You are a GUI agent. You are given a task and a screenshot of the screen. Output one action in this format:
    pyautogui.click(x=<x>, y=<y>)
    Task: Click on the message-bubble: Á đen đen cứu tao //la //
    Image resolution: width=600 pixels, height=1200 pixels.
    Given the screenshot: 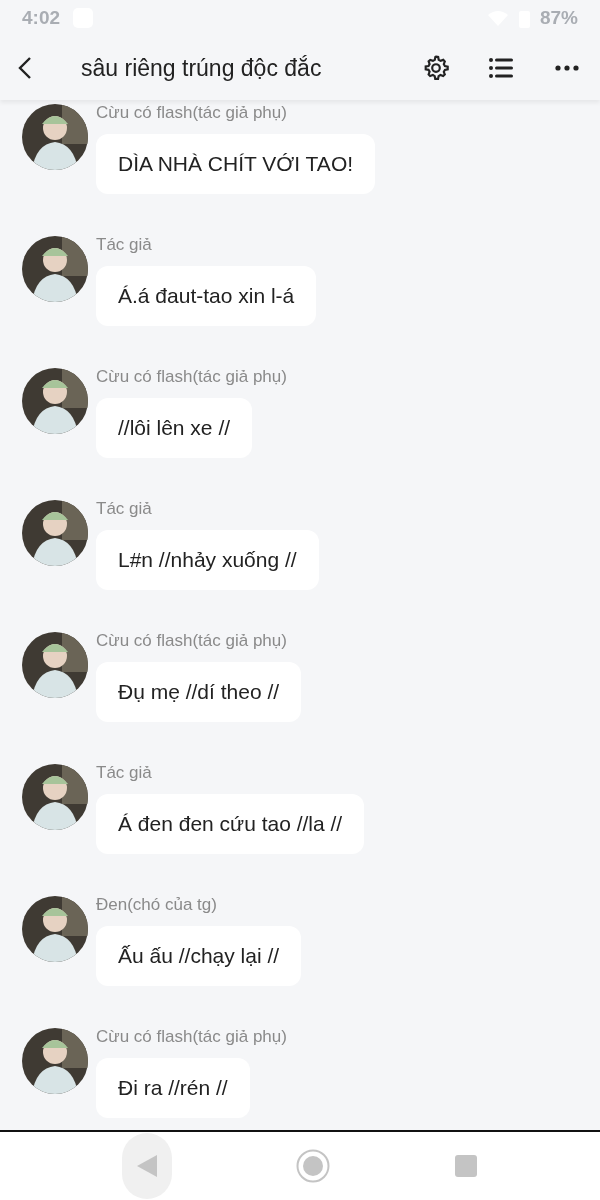 What is the action you would take?
    pyautogui.click(x=230, y=824)
    